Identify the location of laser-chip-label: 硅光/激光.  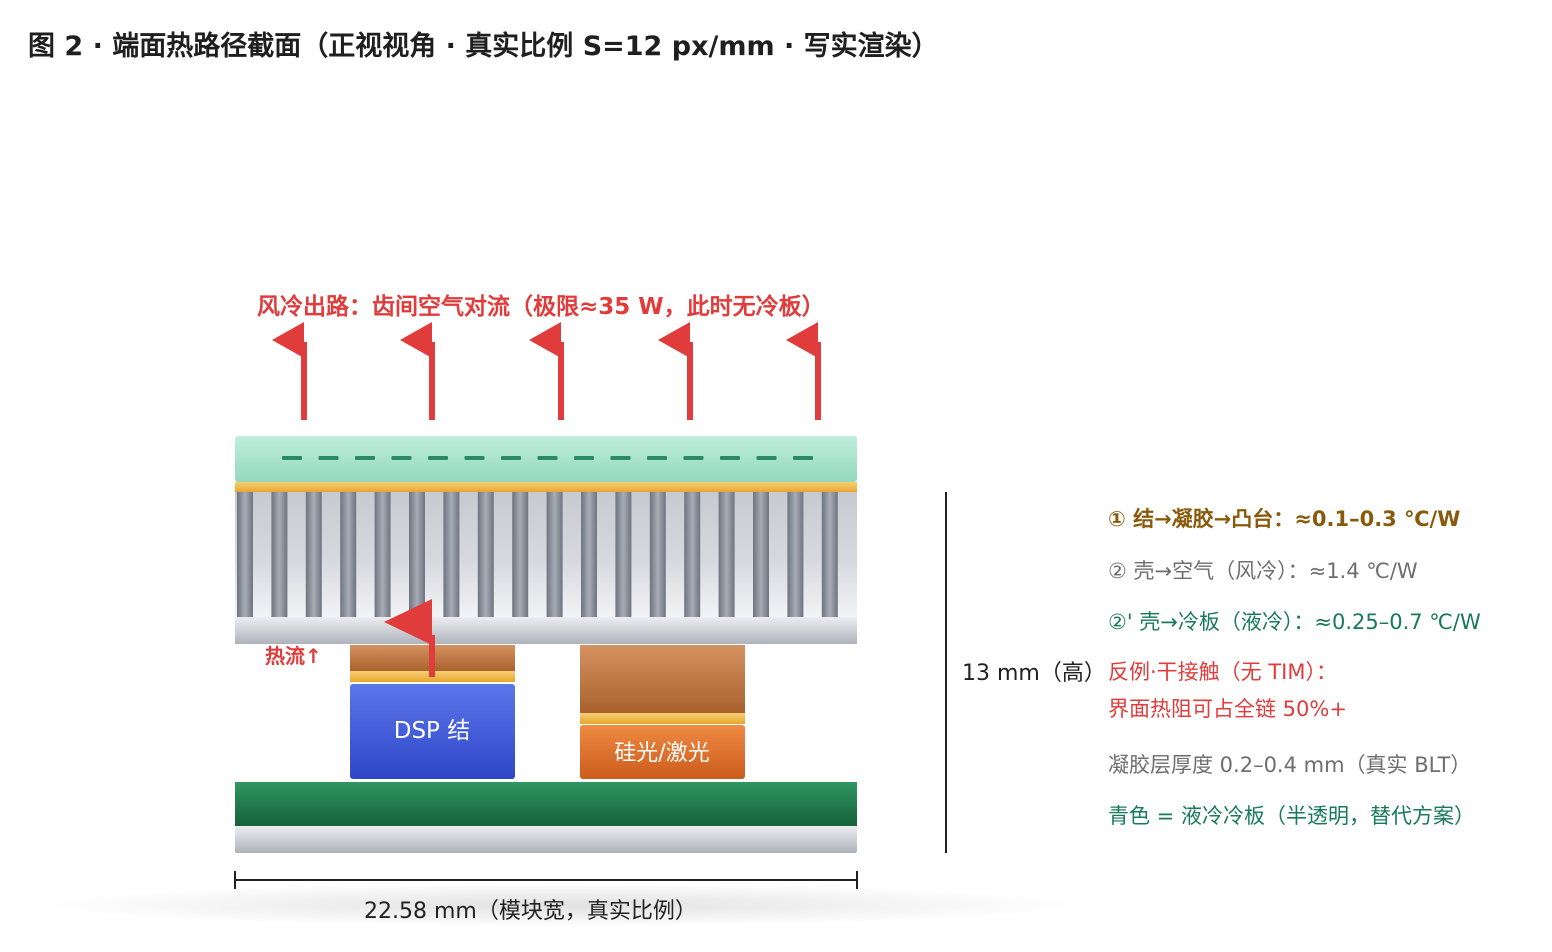
(661, 753).